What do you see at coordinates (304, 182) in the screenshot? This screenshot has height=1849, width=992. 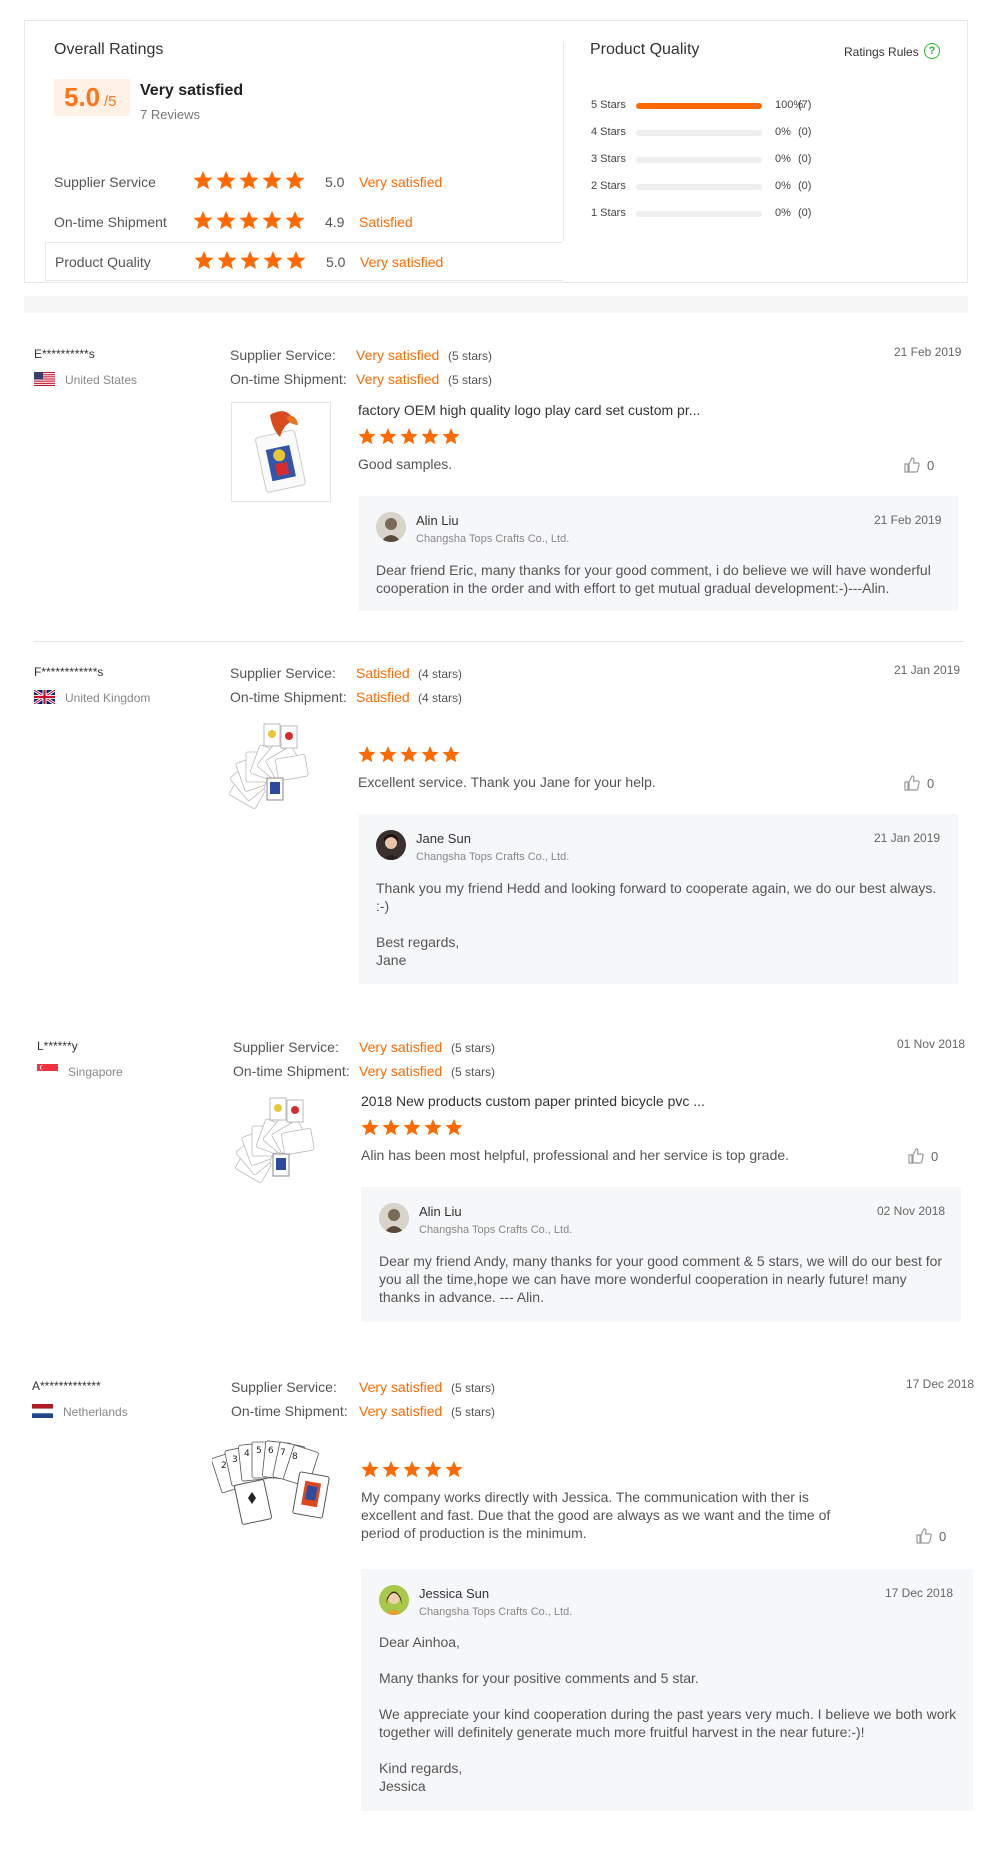 I see `rating-row-supplier-service: Supplier Service 5.0 Very satisfied` at bounding box center [304, 182].